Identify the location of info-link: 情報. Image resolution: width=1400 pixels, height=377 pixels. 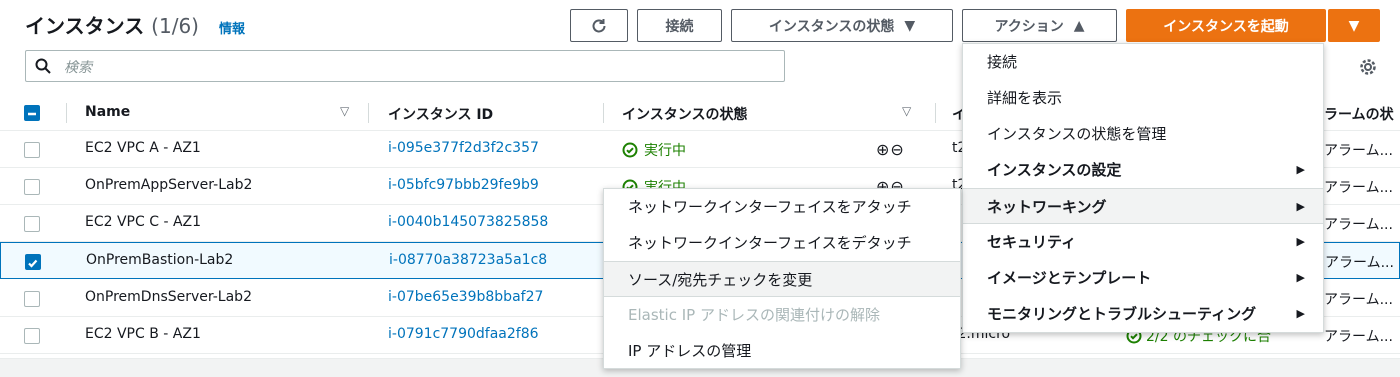
(232, 27).